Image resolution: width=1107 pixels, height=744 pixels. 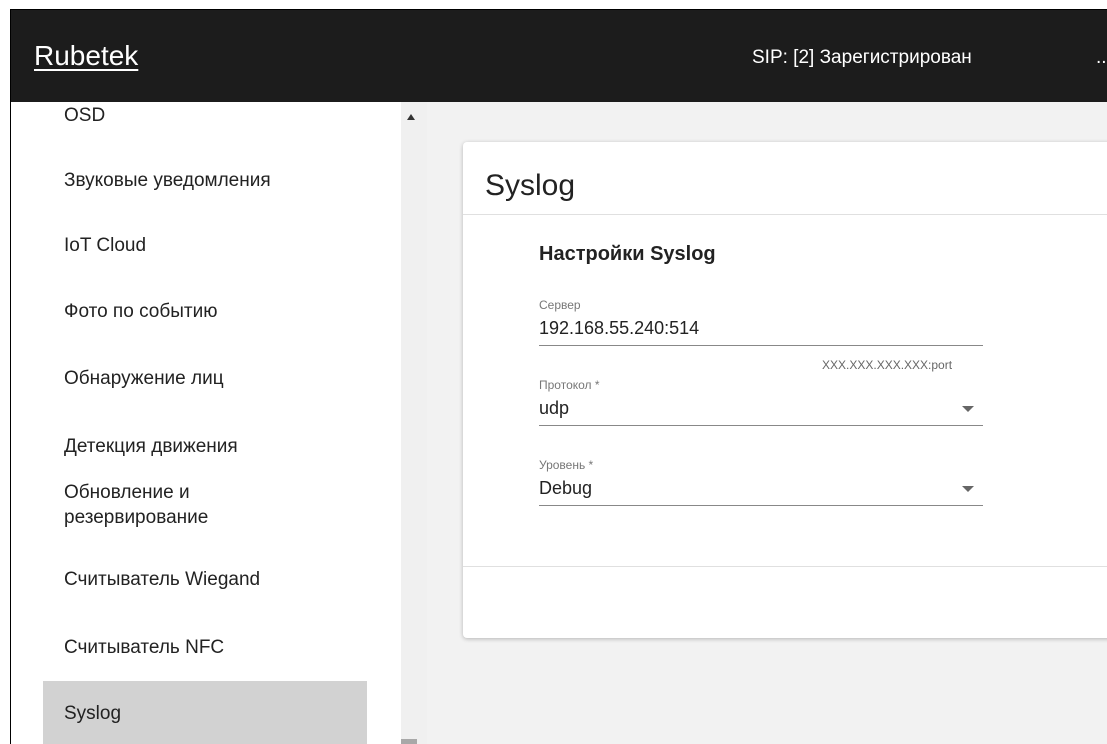 What do you see at coordinates (140, 311) in the screenshot?
I see `sidebar-item-event-photo: Фото по событию` at bounding box center [140, 311].